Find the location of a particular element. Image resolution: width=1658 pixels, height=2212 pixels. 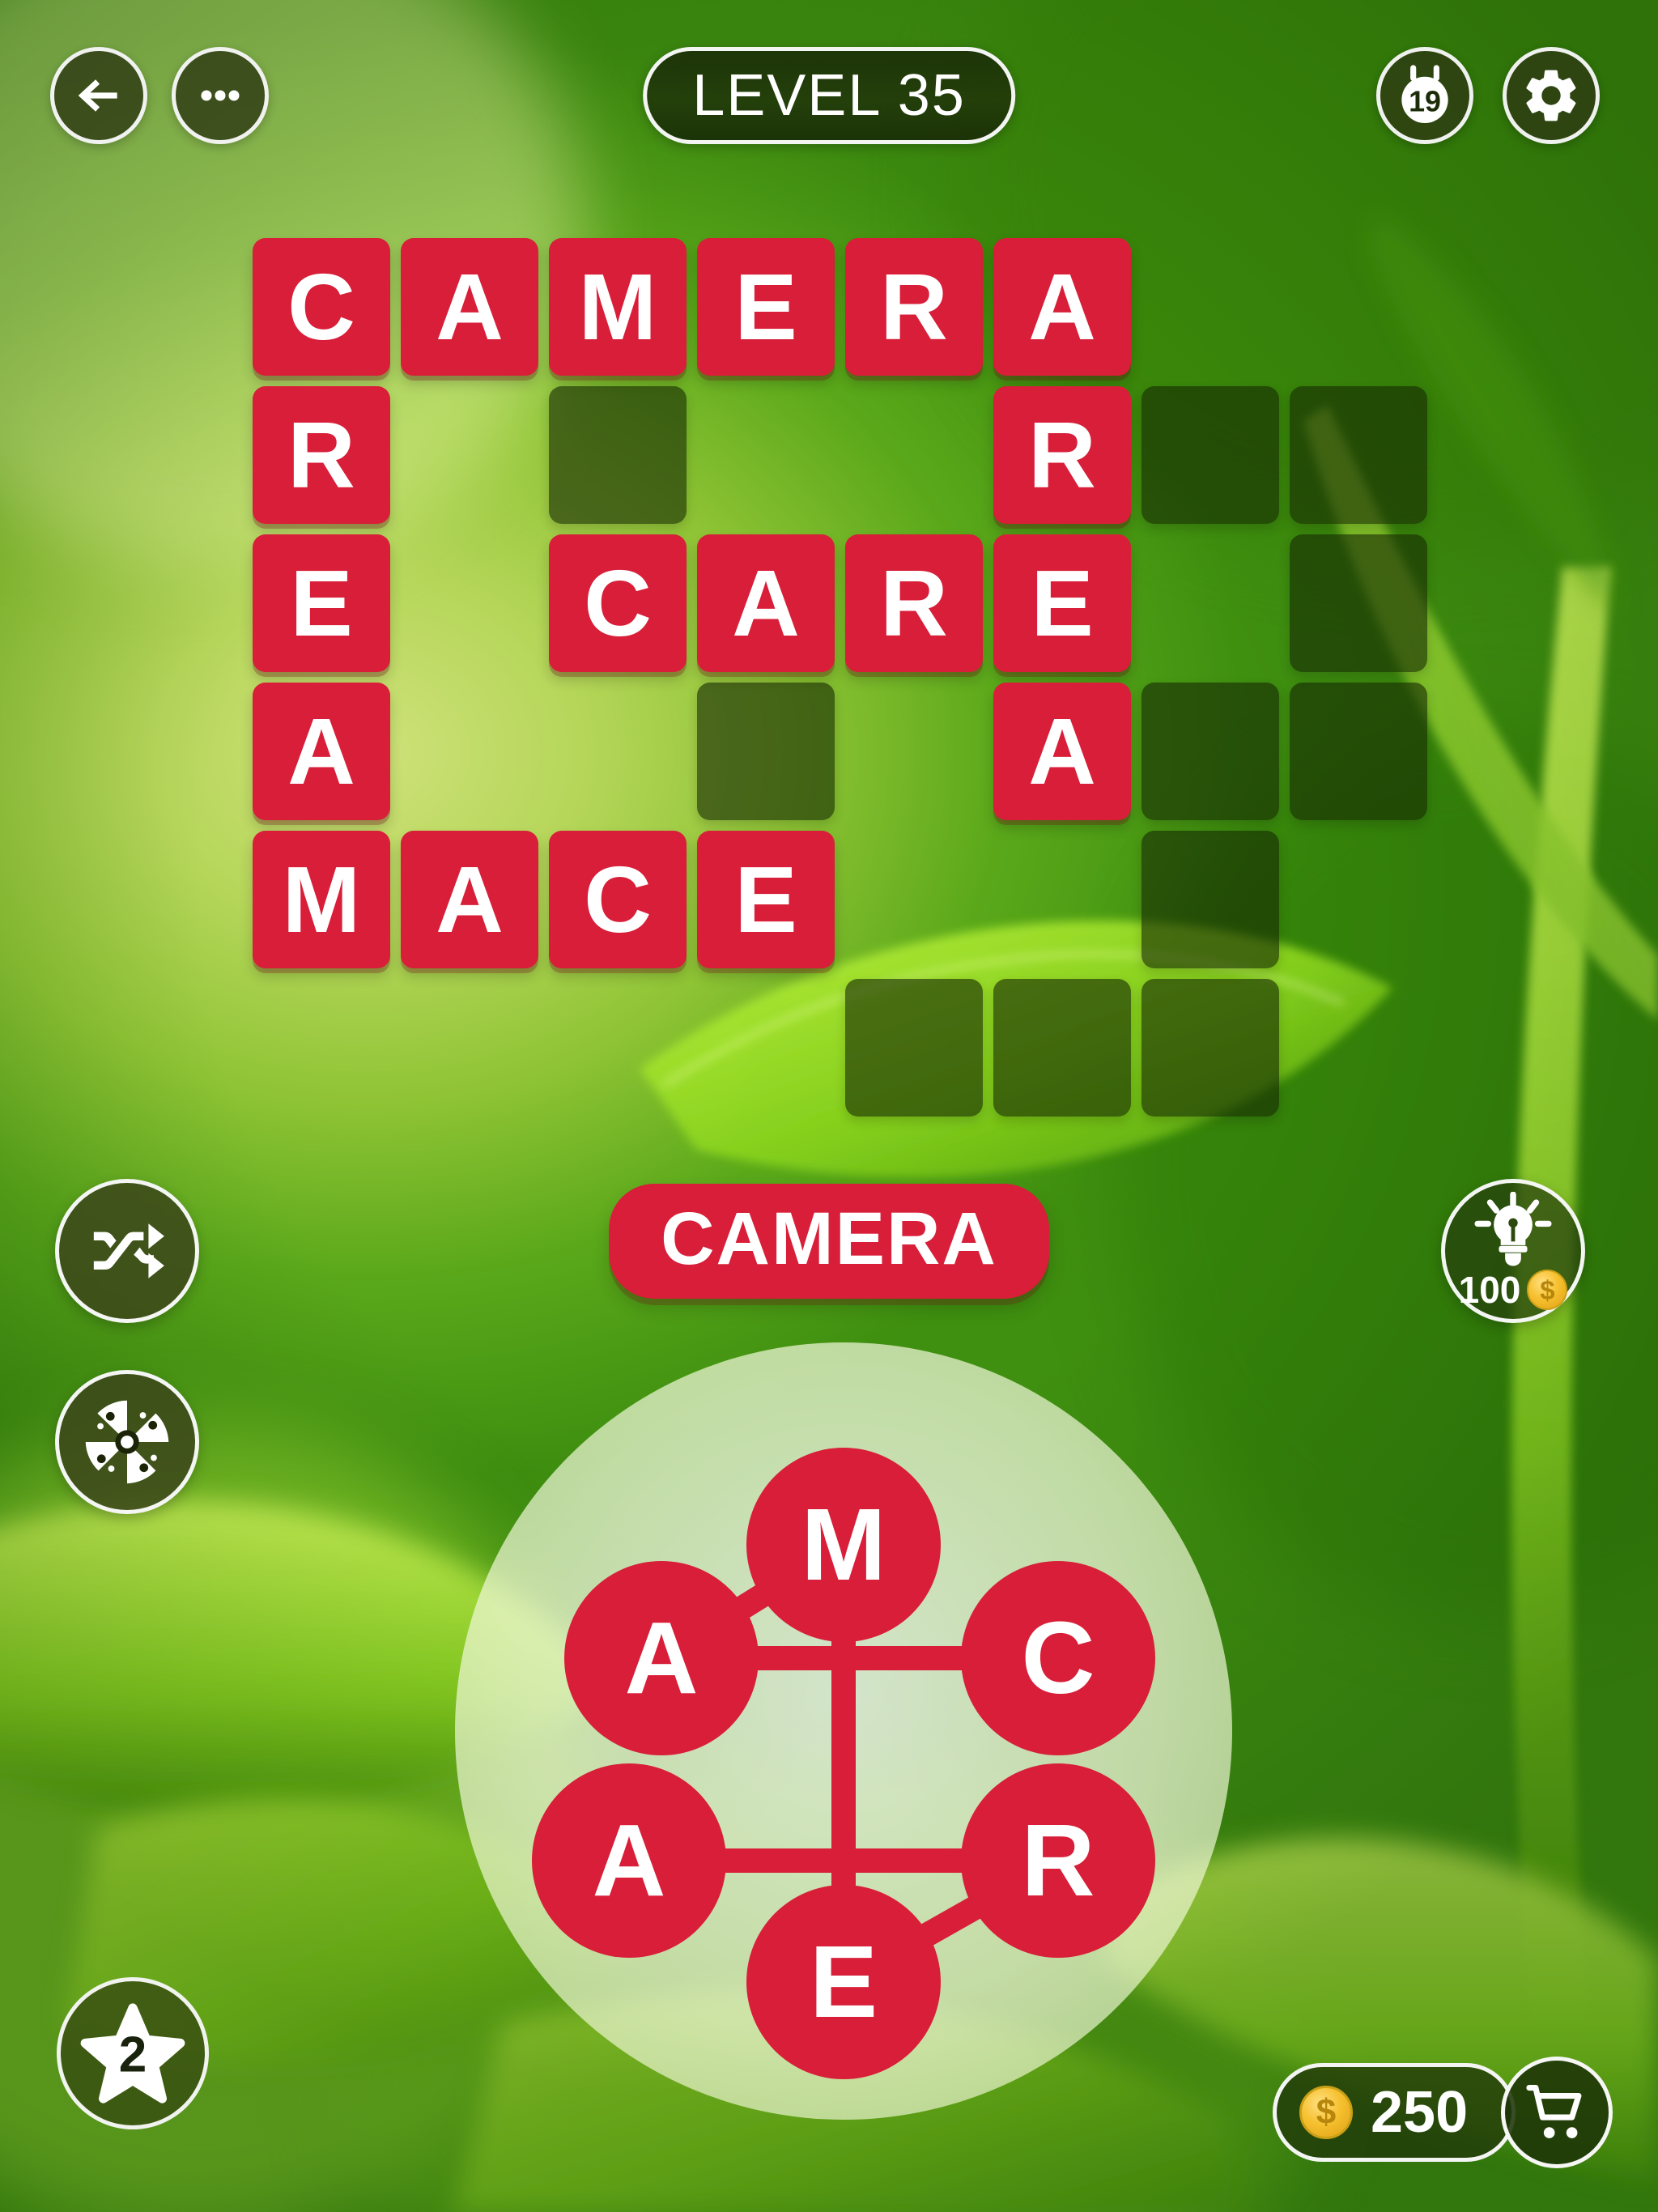

star-progress-button: 2 is located at coordinates (133, 2053).